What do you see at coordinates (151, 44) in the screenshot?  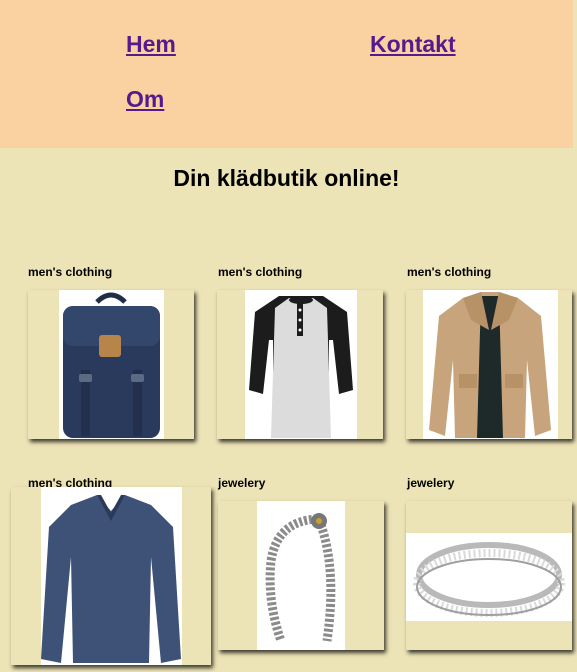 I see `nav-link-home: Hem` at bounding box center [151, 44].